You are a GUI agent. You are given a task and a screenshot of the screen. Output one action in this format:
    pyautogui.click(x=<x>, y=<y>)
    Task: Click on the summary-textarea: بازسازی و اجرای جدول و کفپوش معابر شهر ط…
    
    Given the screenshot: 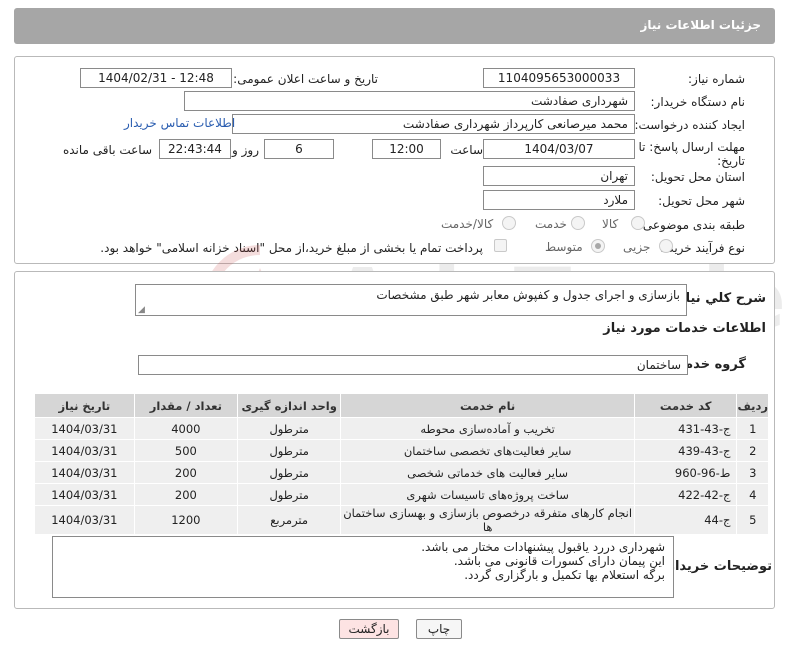 What is the action you would take?
    pyautogui.click(x=411, y=300)
    